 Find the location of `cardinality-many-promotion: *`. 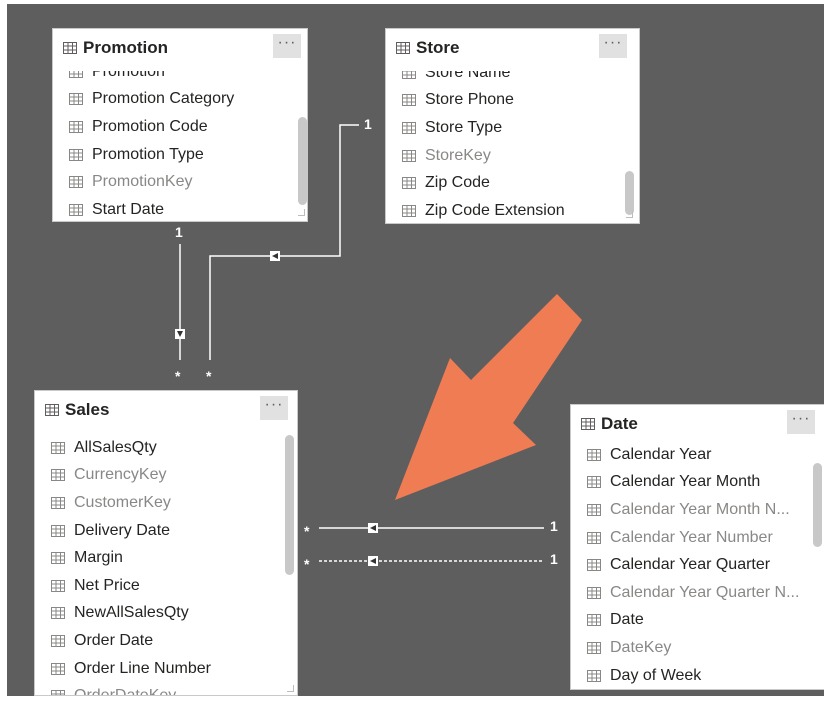

cardinality-many-promotion: * is located at coordinates (178, 376).